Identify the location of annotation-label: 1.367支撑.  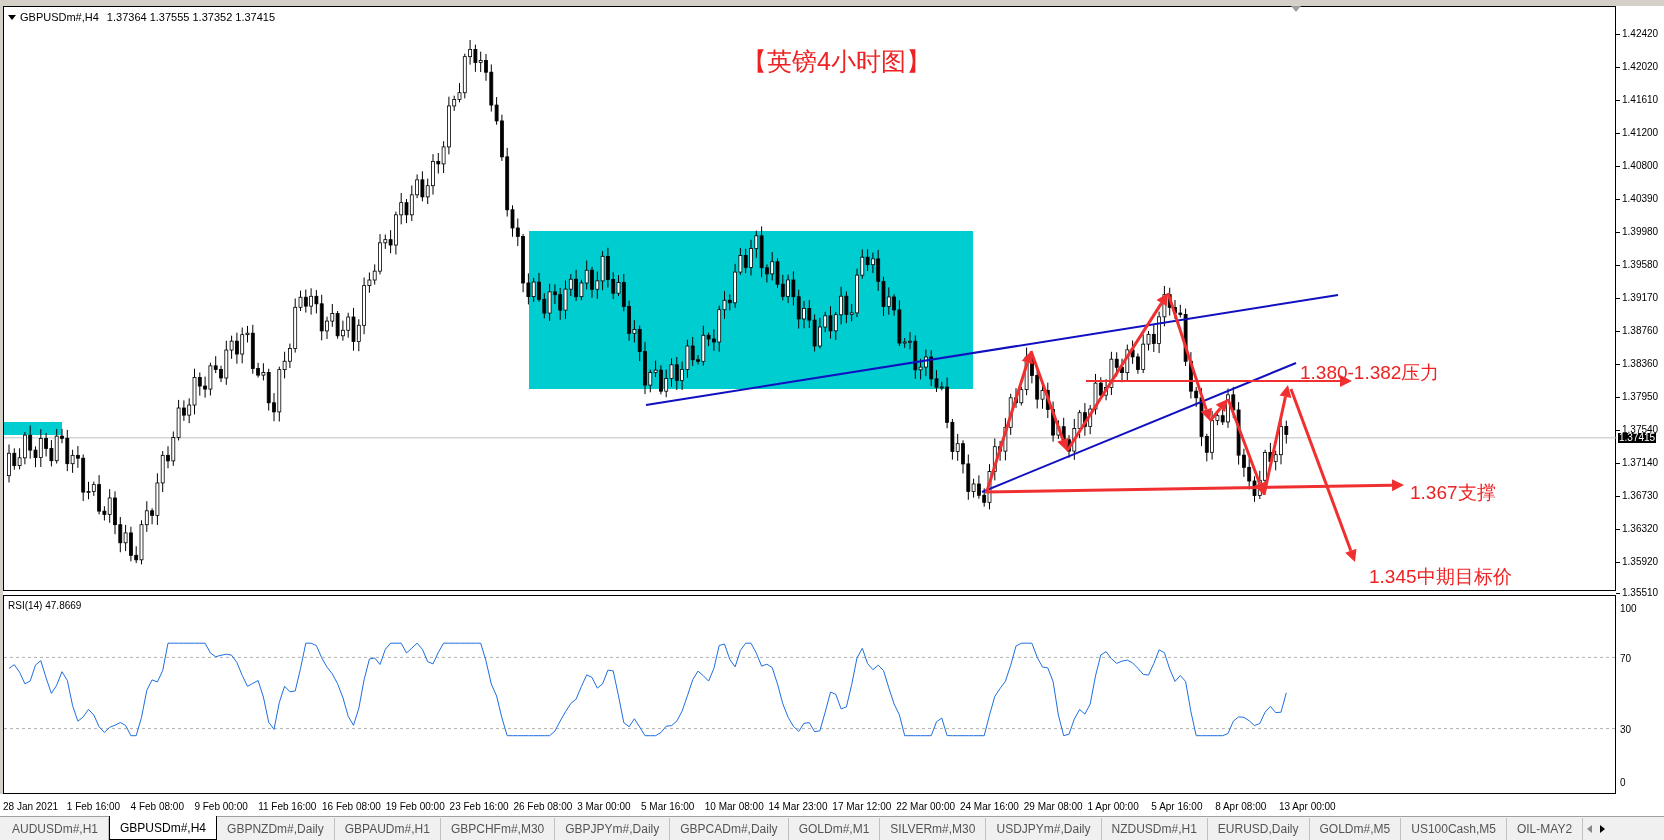
(1453, 493).